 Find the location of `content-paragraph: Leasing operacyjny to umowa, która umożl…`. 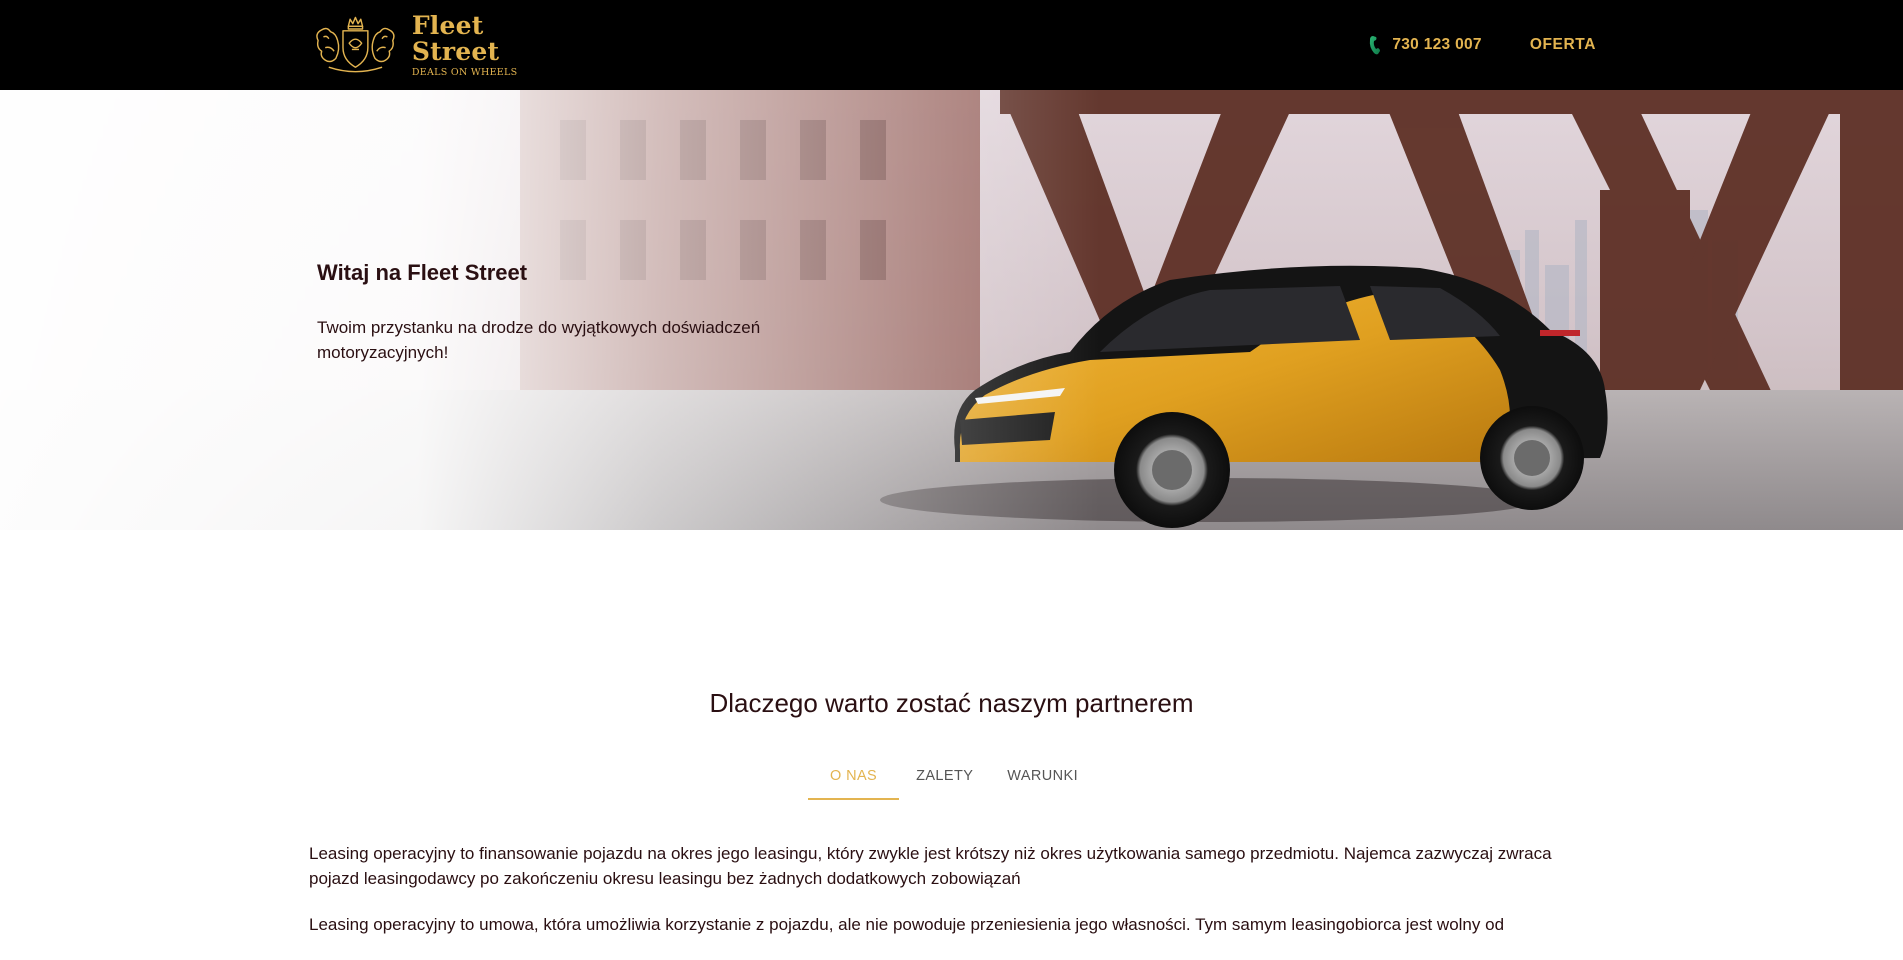

content-paragraph: Leasing operacyjny to umowa, która umożl… is located at coordinates (907, 924).